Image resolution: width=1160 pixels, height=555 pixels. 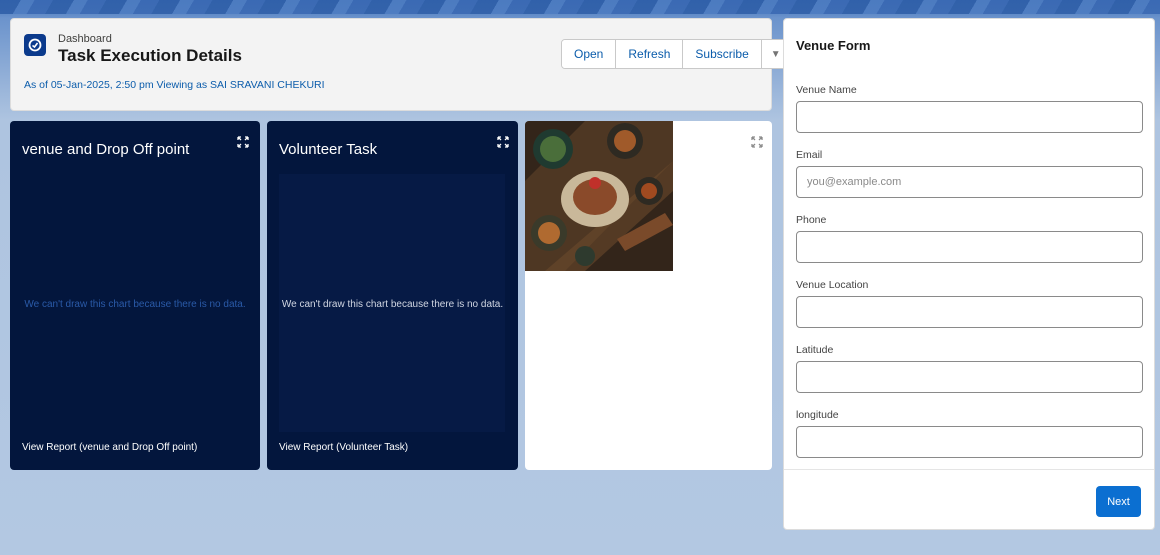 What do you see at coordinates (969, 377) in the screenshot?
I see `latitude-input` at bounding box center [969, 377].